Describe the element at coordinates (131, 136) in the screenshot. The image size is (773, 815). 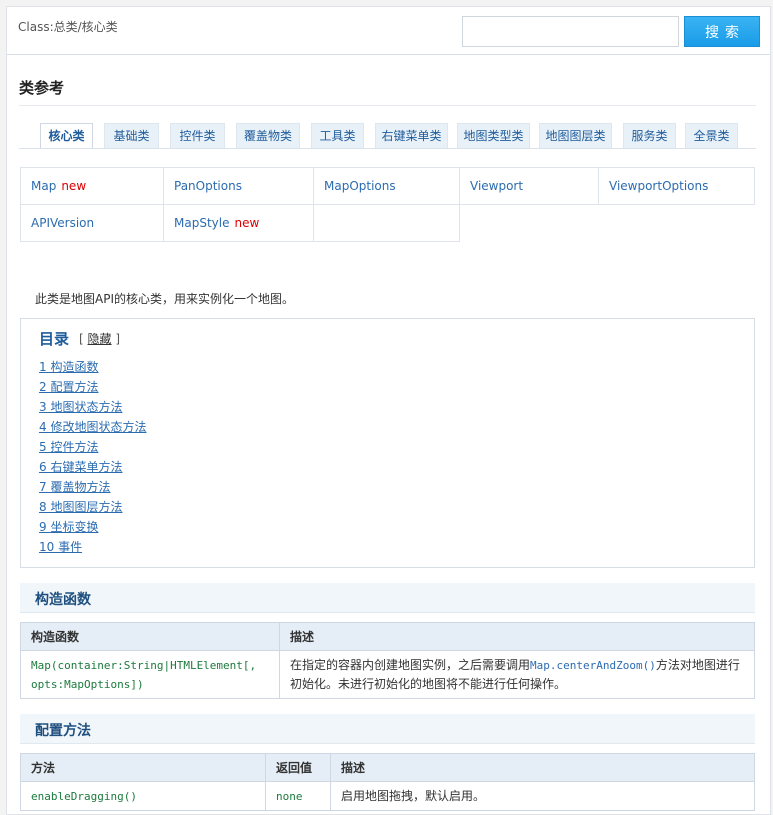
I see `tab-basic: 基础类` at that location.